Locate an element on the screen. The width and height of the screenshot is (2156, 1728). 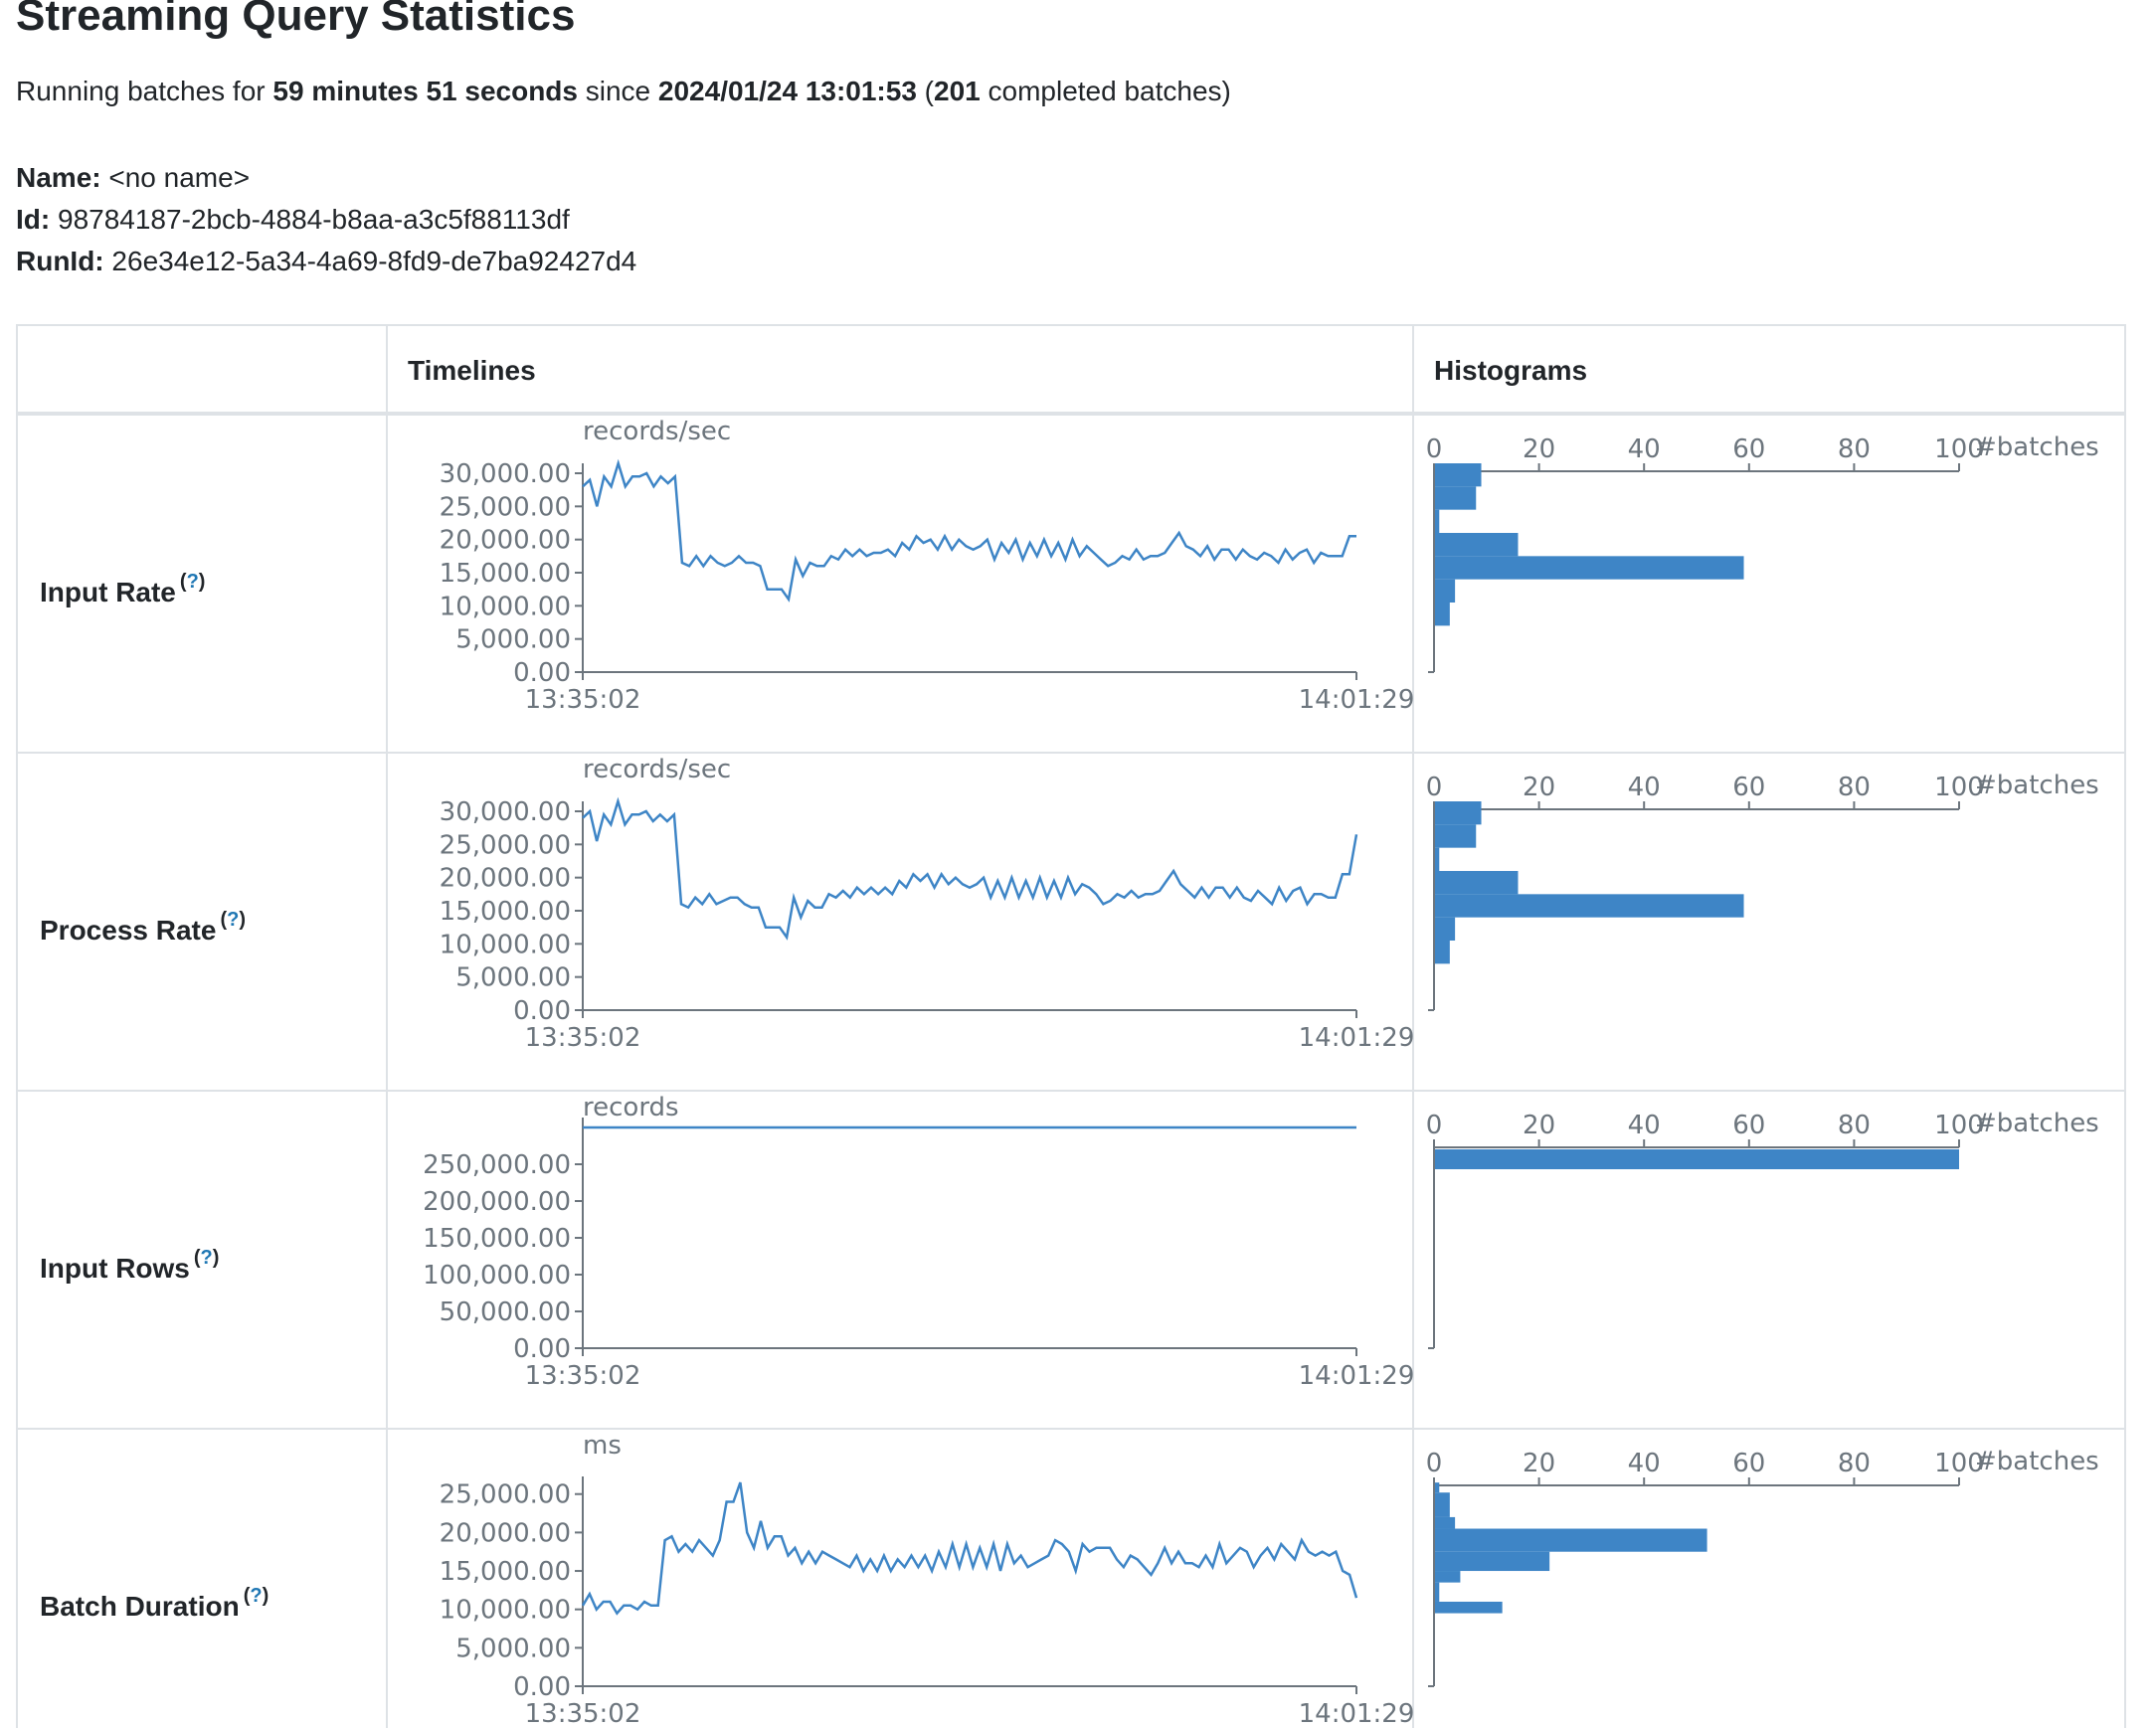
timeline-unit-label: records is located at coordinates (631, 1108).